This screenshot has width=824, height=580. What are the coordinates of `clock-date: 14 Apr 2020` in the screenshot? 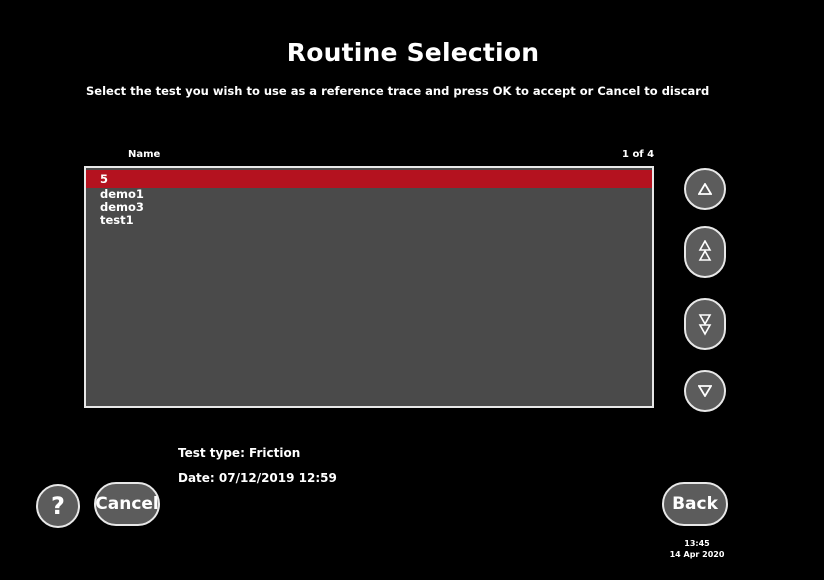 It's located at (697, 554).